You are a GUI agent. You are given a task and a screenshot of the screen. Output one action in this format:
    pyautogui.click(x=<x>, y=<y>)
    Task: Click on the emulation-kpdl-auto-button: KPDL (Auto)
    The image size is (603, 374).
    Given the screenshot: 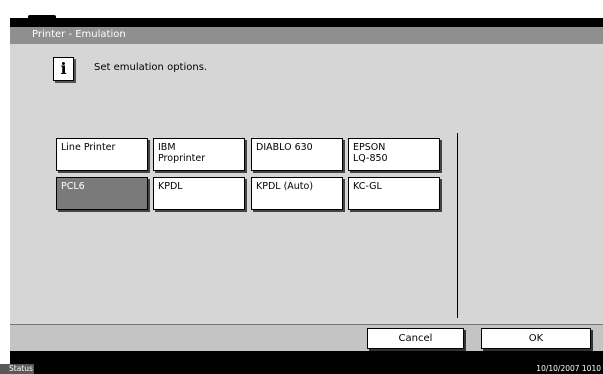 What is the action you would take?
    pyautogui.click(x=297, y=193)
    